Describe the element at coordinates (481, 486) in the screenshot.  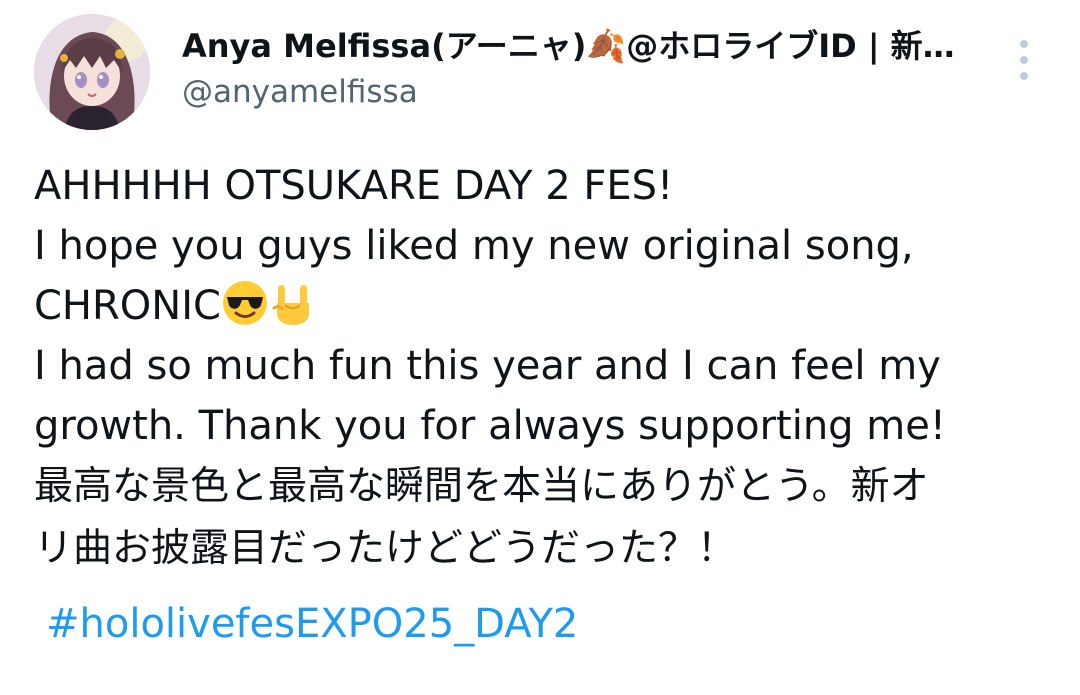
I see `tweet-line-japanese: 最高な景色と最高な瞬間を本当にありがとう。新オ` at that location.